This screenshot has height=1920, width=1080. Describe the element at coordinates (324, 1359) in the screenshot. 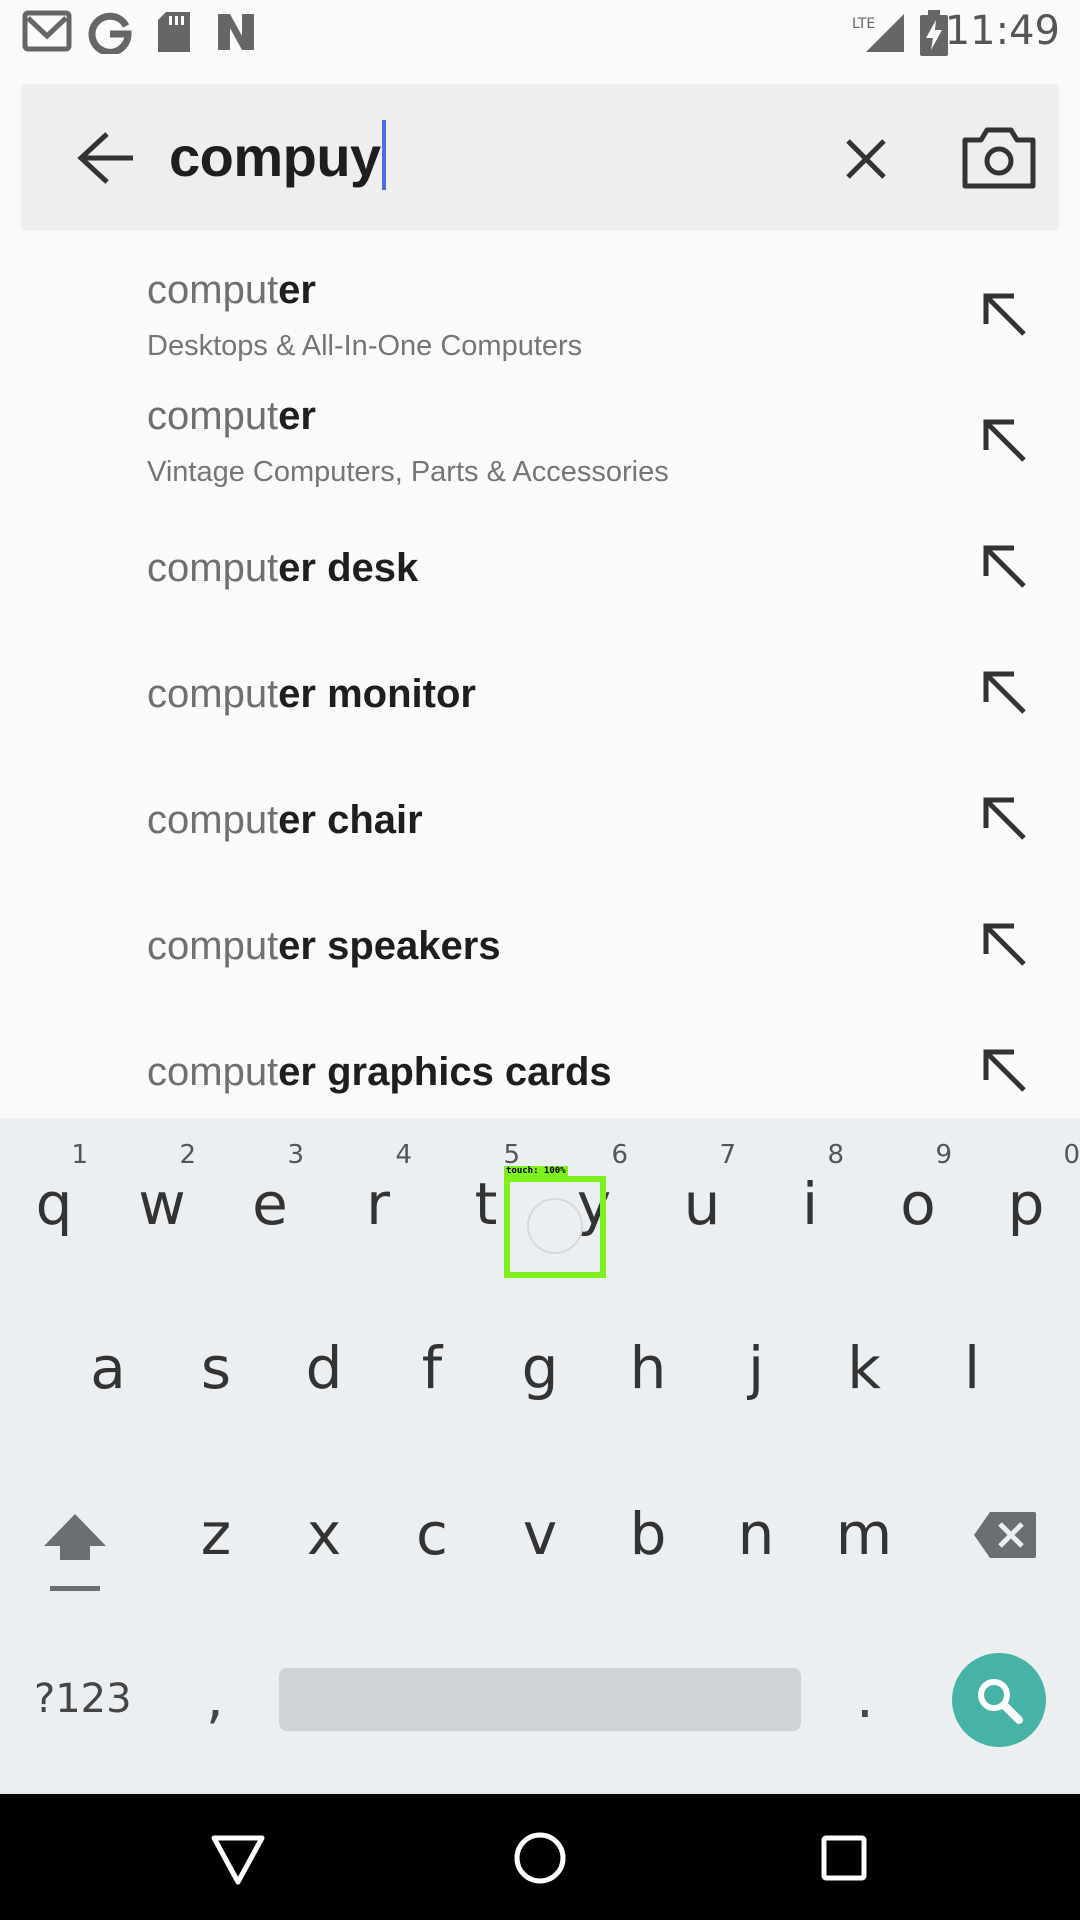

I see `key-d: d` at that location.